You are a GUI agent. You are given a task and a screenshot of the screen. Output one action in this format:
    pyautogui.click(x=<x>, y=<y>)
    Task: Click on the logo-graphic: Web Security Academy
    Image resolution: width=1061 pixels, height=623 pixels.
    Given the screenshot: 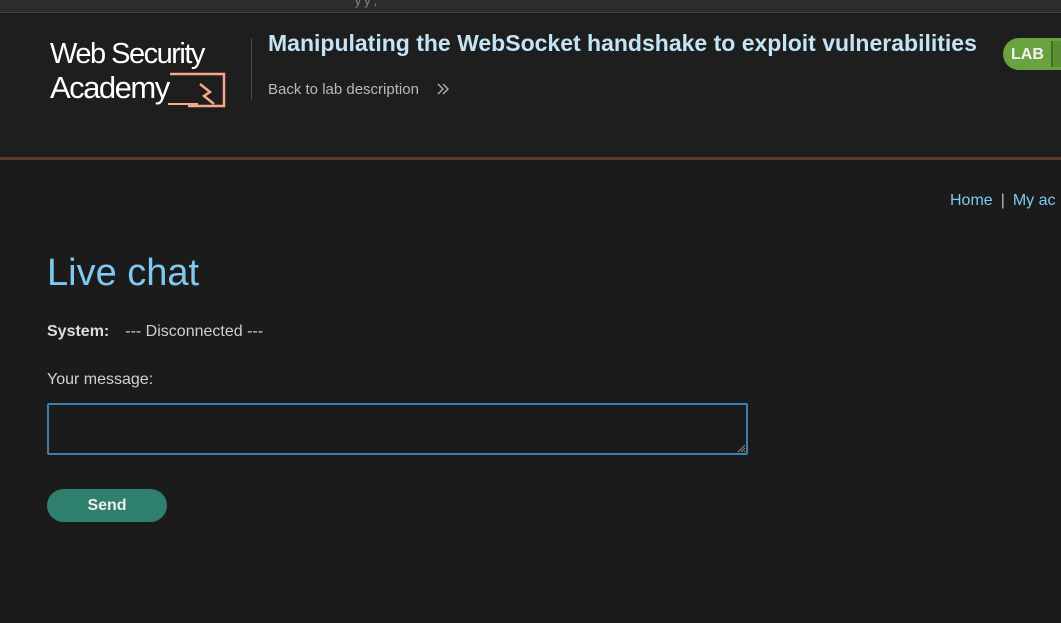 What is the action you would take?
    pyautogui.click(x=138, y=73)
    